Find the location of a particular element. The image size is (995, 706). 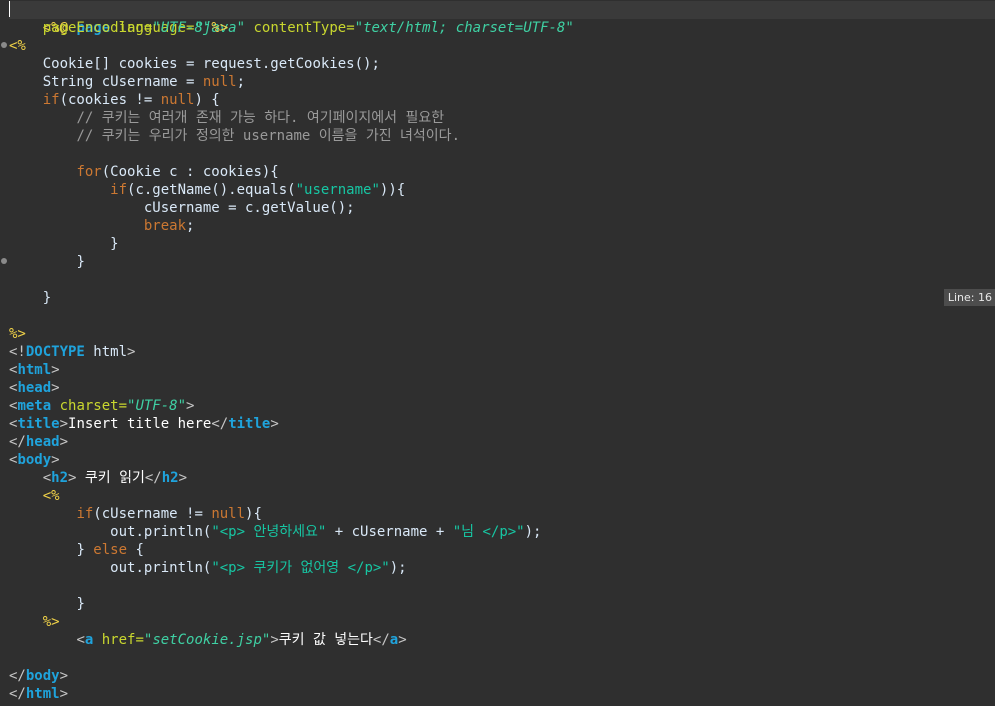

code-line-27: <body> is located at coordinates (34, 460).